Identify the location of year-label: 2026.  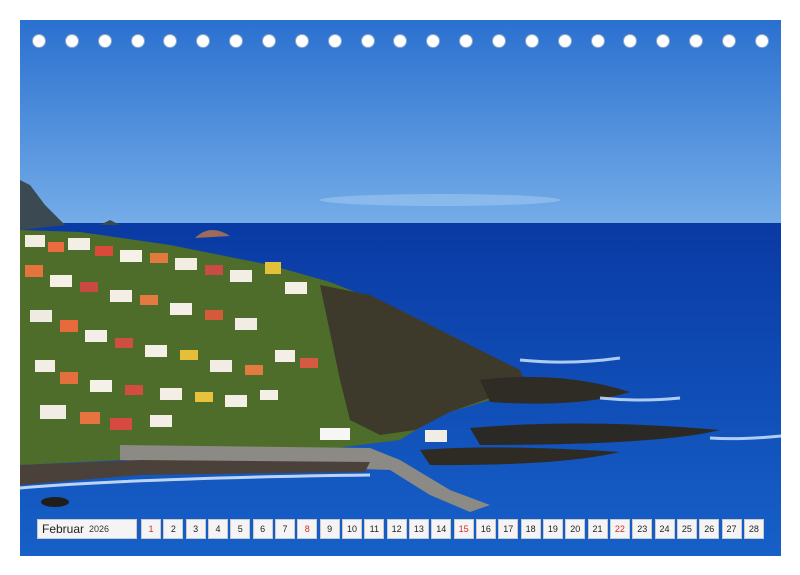
(99, 529).